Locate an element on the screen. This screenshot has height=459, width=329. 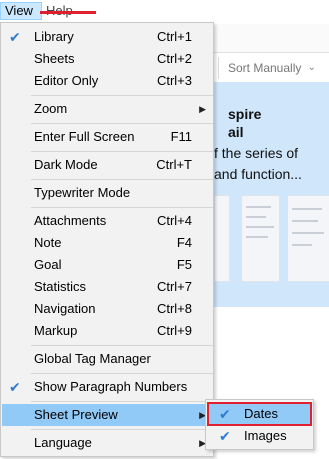
sheet-preview-title-line: spire is located at coordinates (245, 114).